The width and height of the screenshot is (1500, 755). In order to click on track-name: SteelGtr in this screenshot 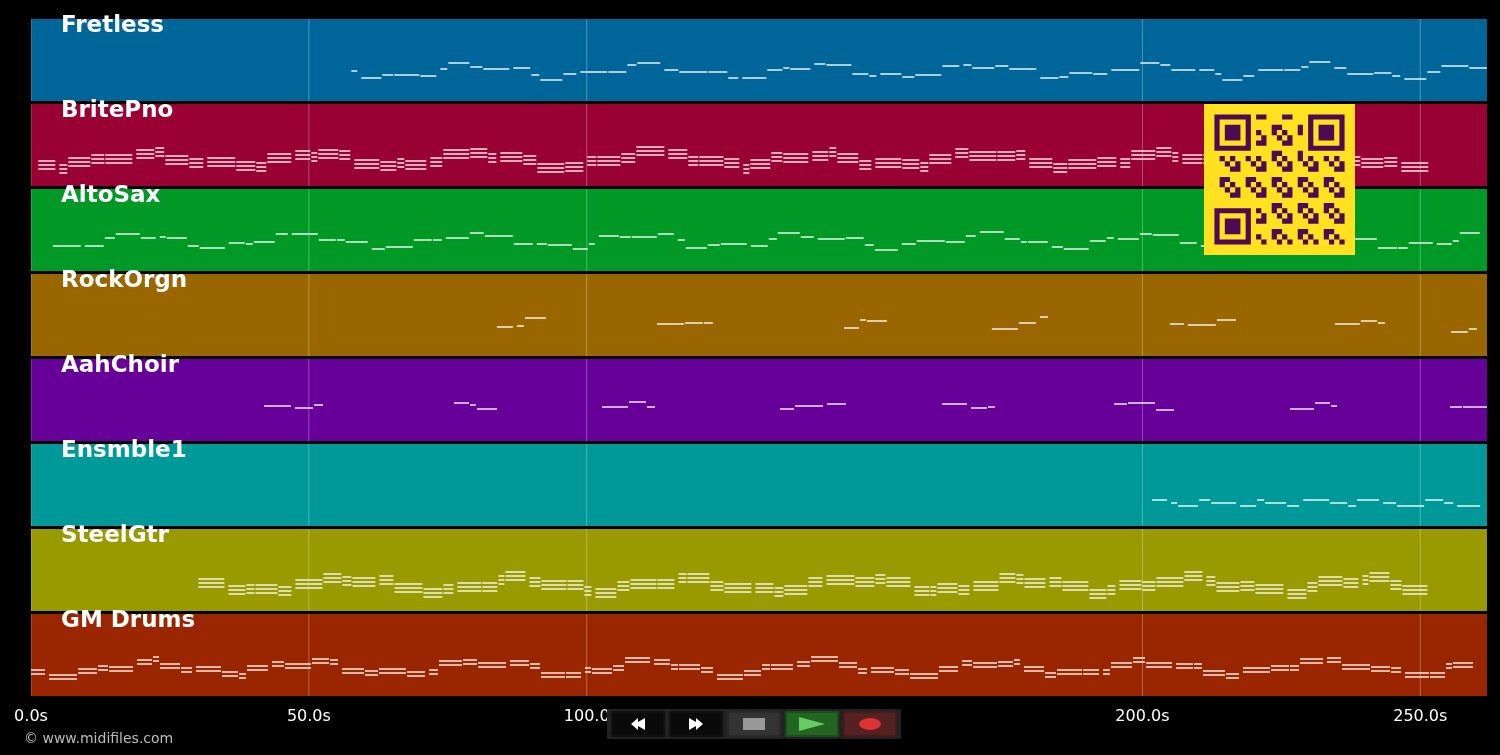, I will do `click(115, 534)`.